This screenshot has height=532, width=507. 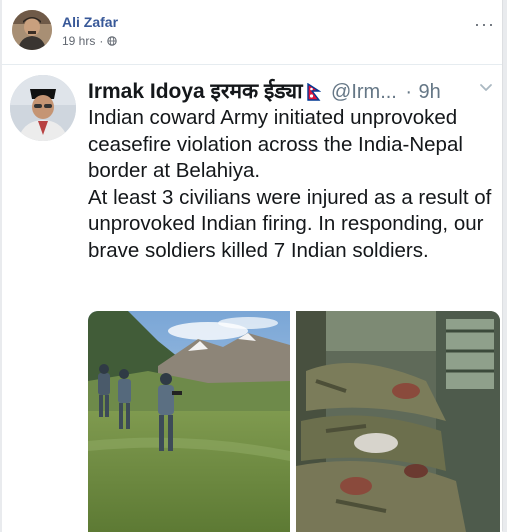 I want to click on post-meta: 19 hrs ·, so click(x=90, y=41).